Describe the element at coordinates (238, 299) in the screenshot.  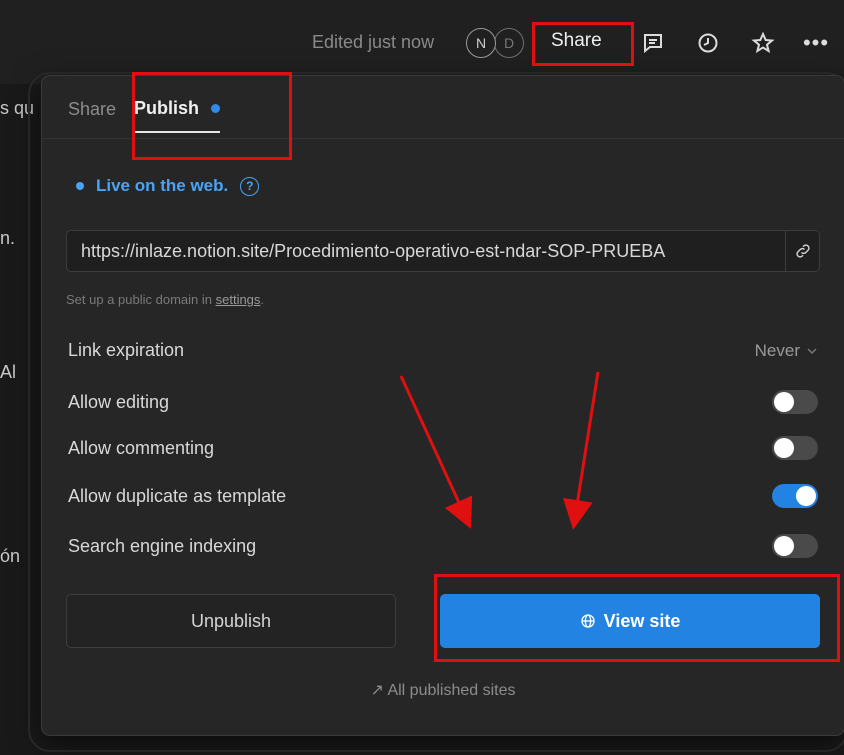
I see `settings-link: settings` at that location.